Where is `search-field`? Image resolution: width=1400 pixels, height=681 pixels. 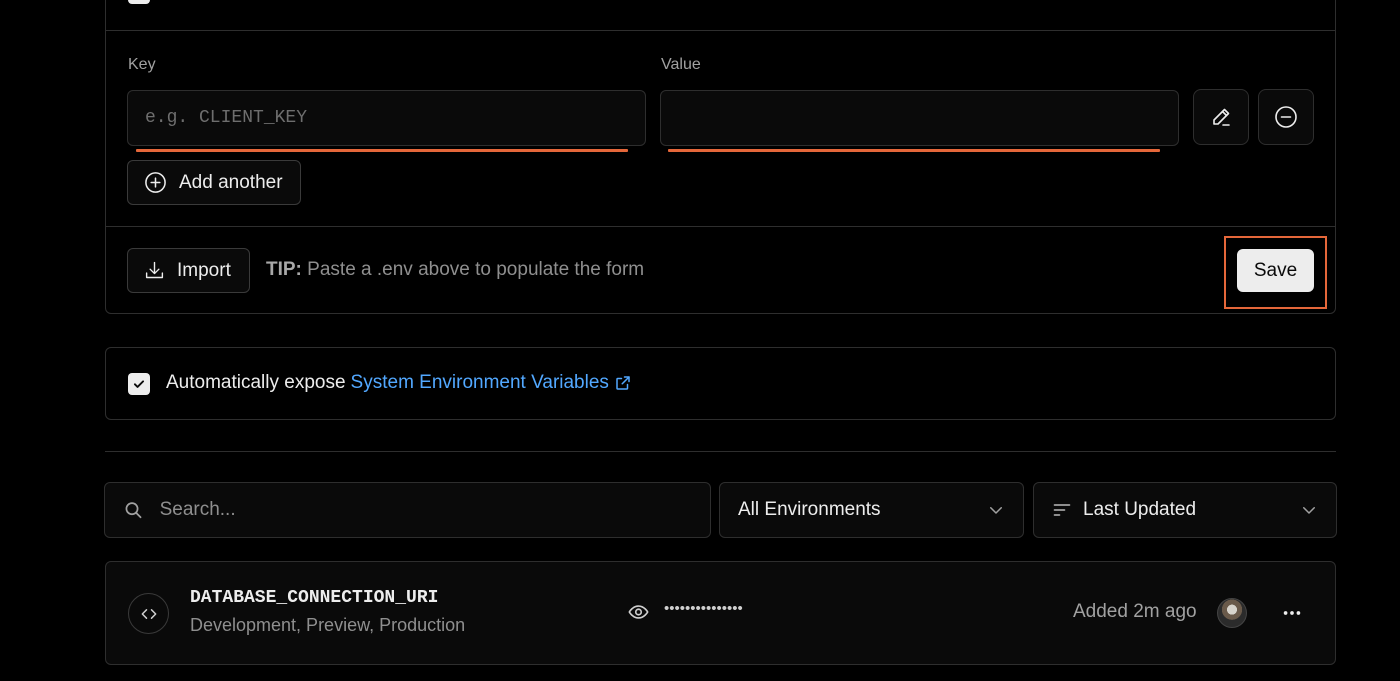
search-field is located at coordinates (407, 510).